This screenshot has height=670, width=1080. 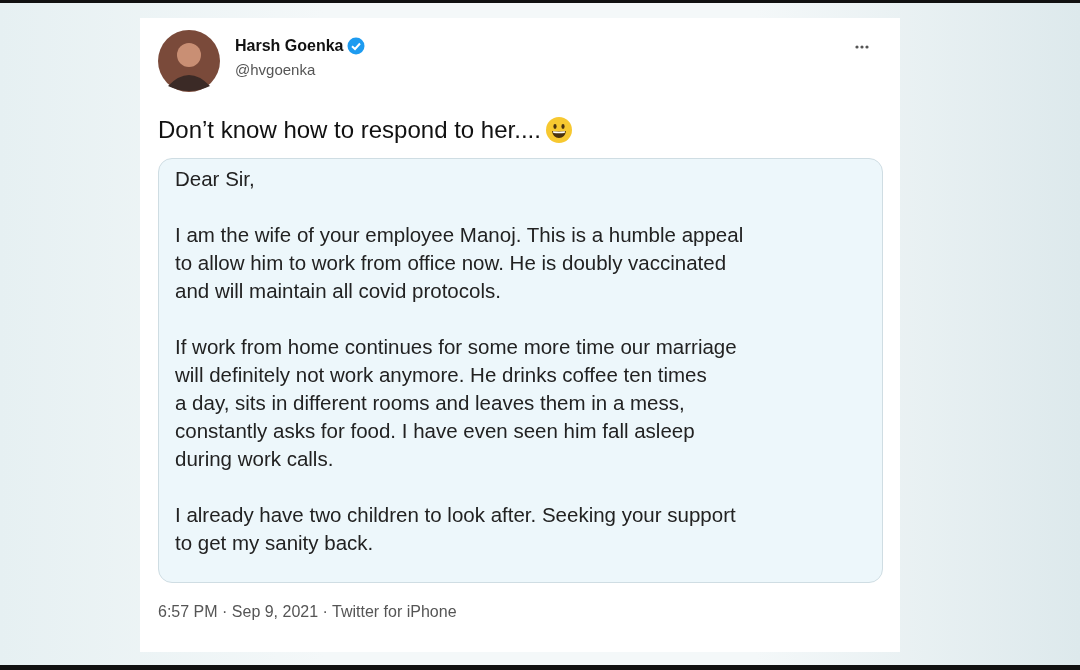 What do you see at coordinates (308, 612) in the screenshot?
I see `tweet-timestamp: 6:57 PM · Sep 9, 2021 · Twitter for iPhone` at bounding box center [308, 612].